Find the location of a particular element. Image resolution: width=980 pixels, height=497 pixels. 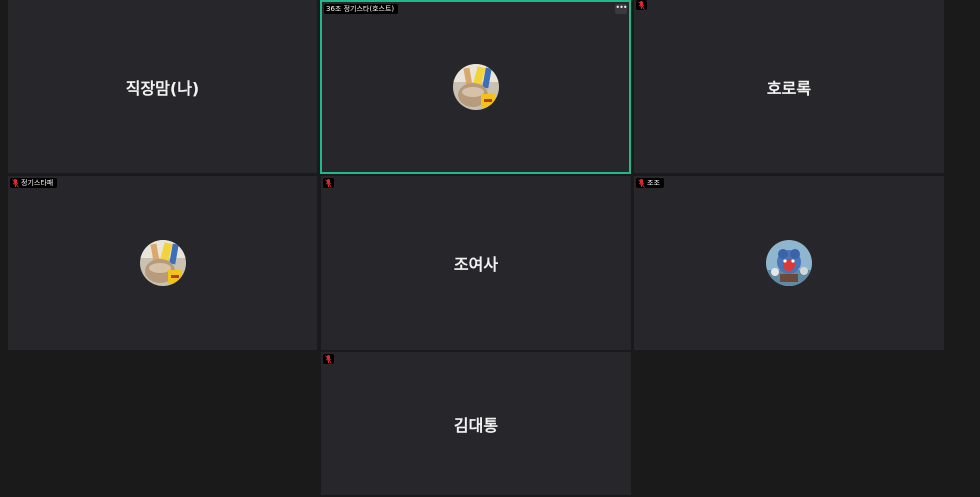

participant-label: 정기스타패 is located at coordinates (34, 183).